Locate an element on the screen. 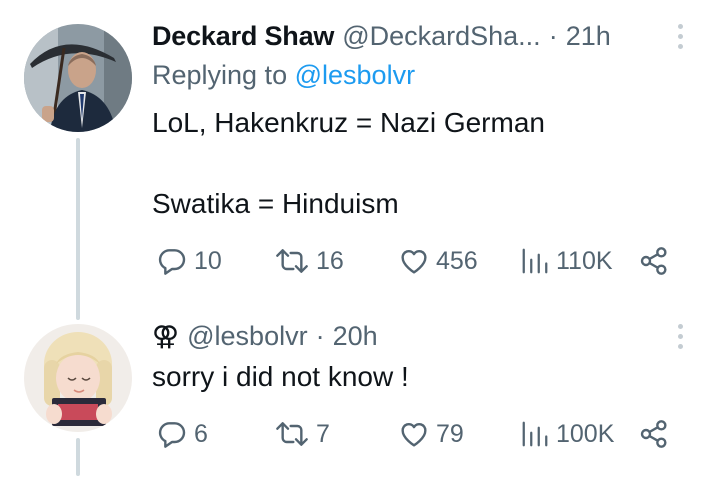 This screenshot has height=483, width=719. avatar-man-with-umbrella-icon is located at coordinates (78, 78).